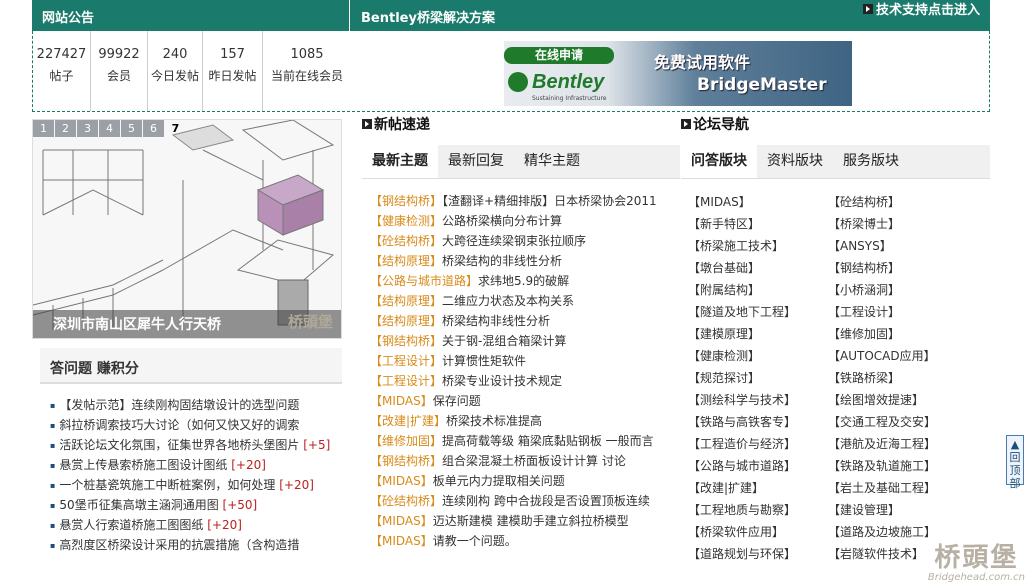  I want to click on post-item: 【工程设计】计算惯性矩软件, so click(522, 361).